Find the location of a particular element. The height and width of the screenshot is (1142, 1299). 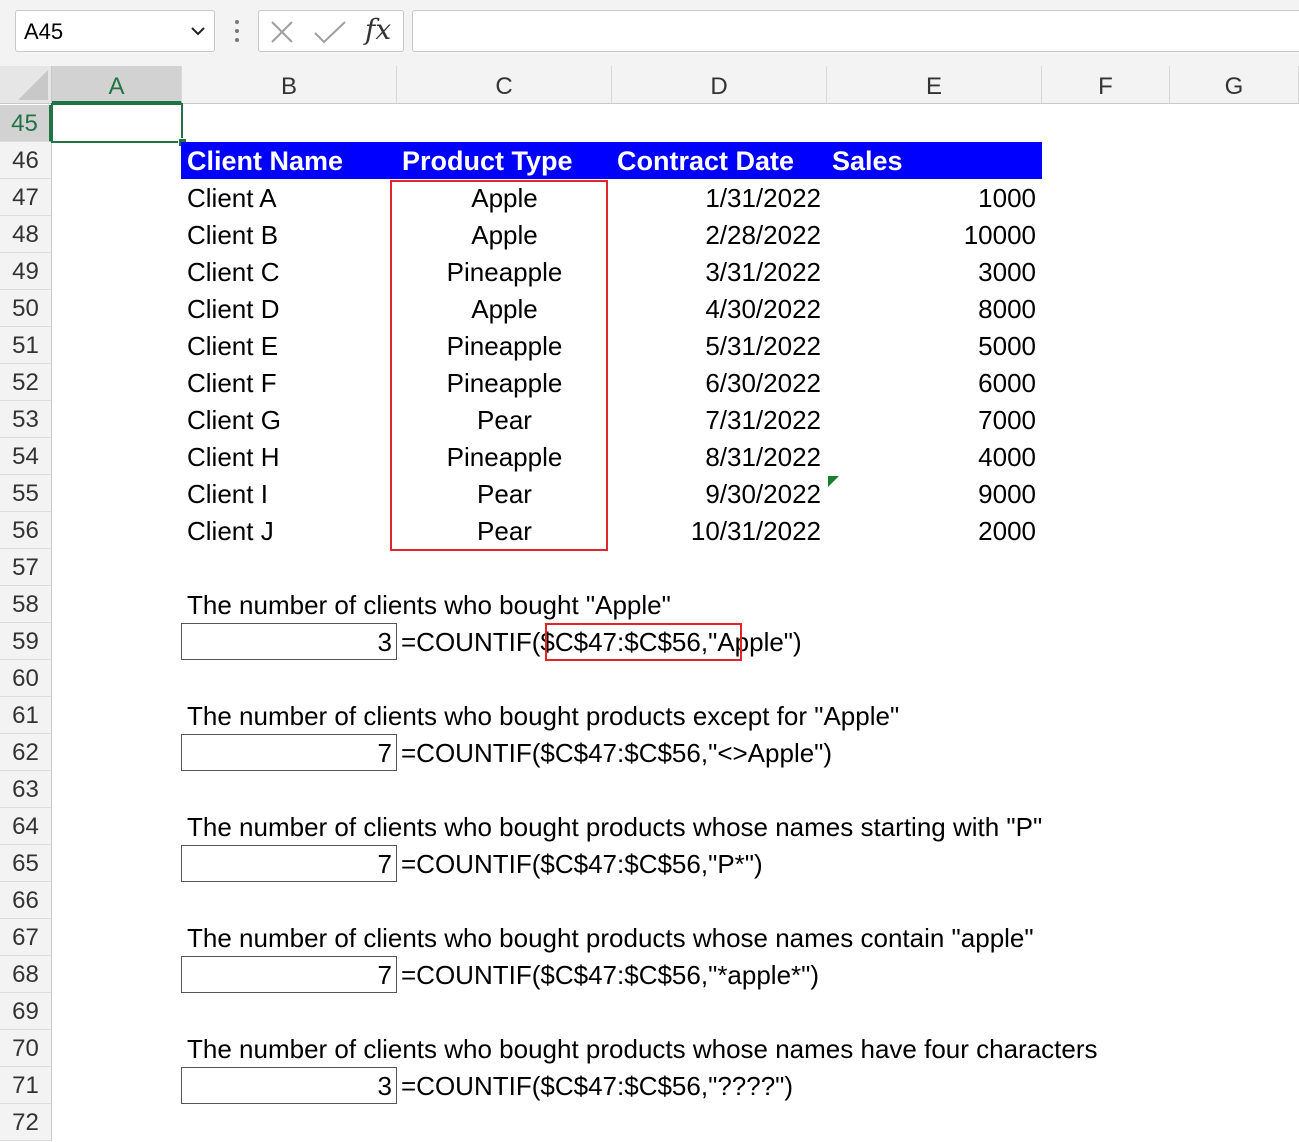

header-sales: Sales is located at coordinates (867, 160).